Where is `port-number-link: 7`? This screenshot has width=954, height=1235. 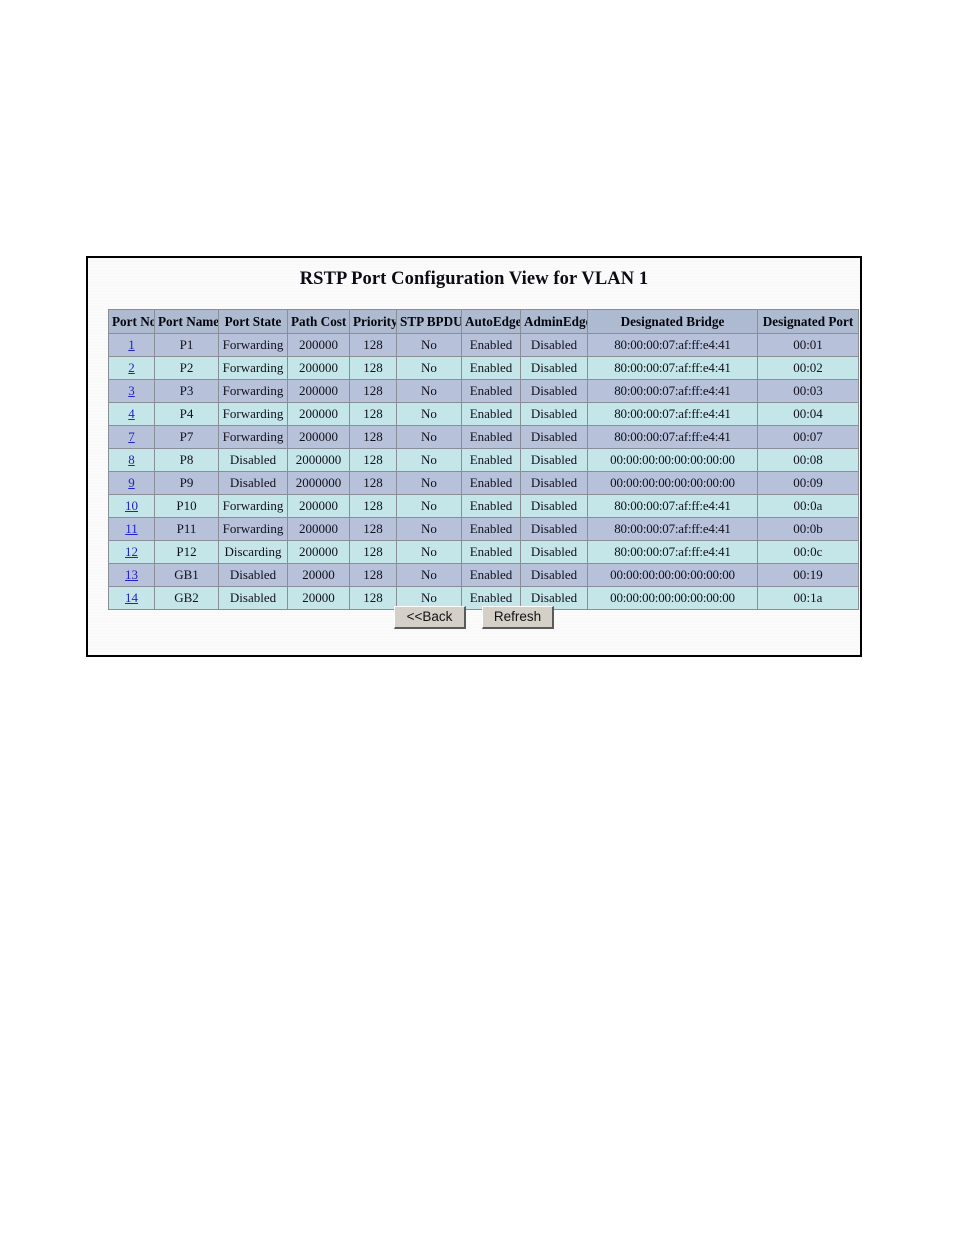
port-number-link: 7 is located at coordinates (131, 436).